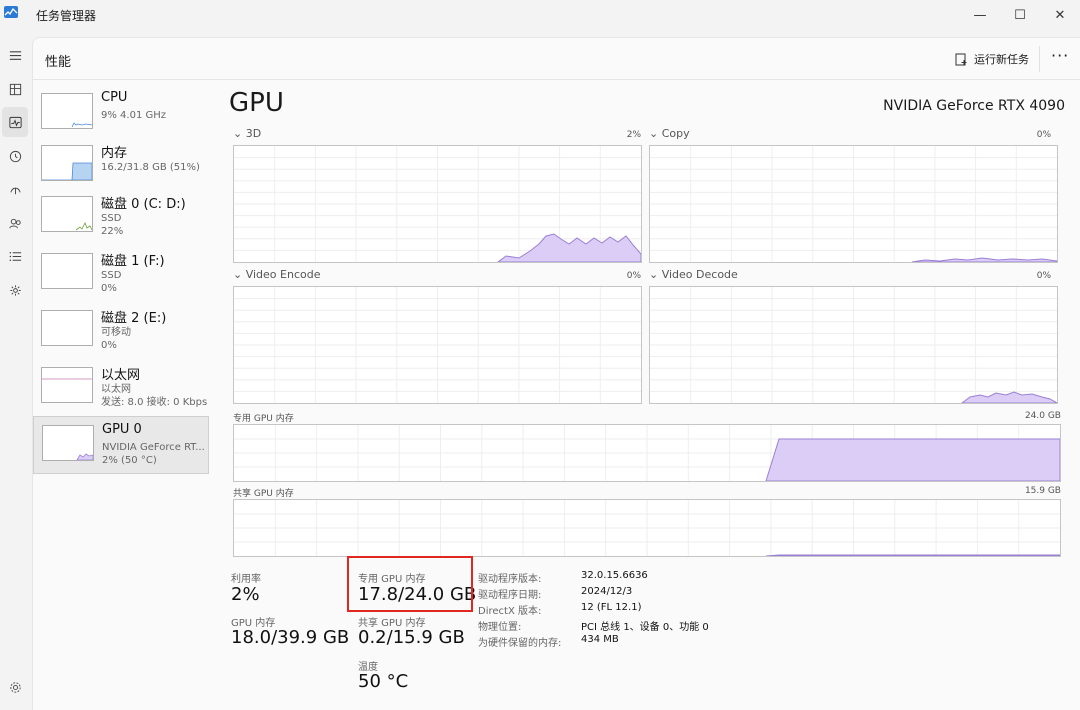  What do you see at coordinates (1001, 59) in the screenshot?
I see `run-new-task-label: 运行新任务` at bounding box center [1001, 59].